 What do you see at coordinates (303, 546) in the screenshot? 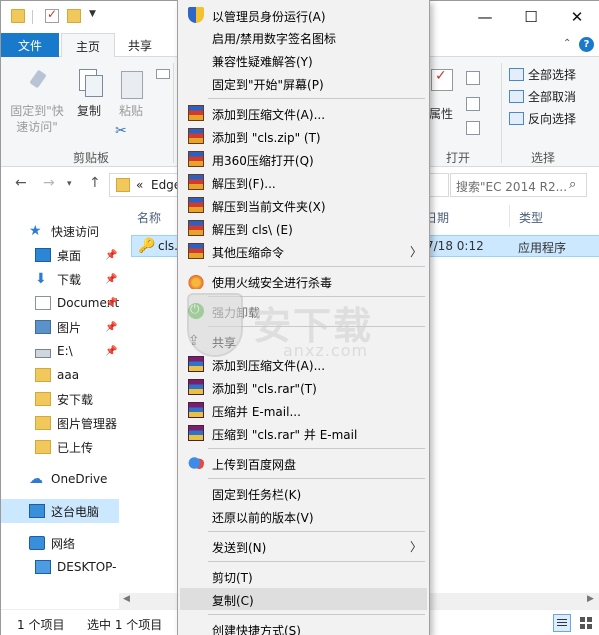
I see `menu-item-send-to: 发送到(N) 〉` at bounding box center [303, 546].